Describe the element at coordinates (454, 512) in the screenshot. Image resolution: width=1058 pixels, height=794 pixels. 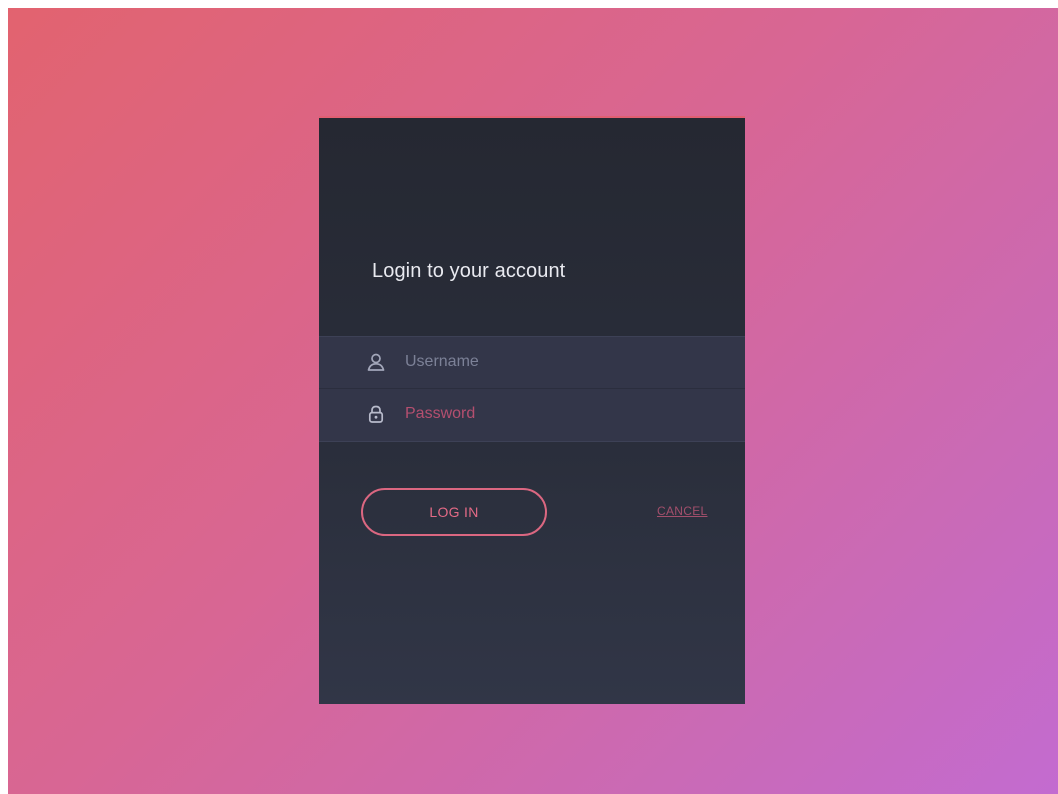
I see `login-button: LOG IN` at that location.